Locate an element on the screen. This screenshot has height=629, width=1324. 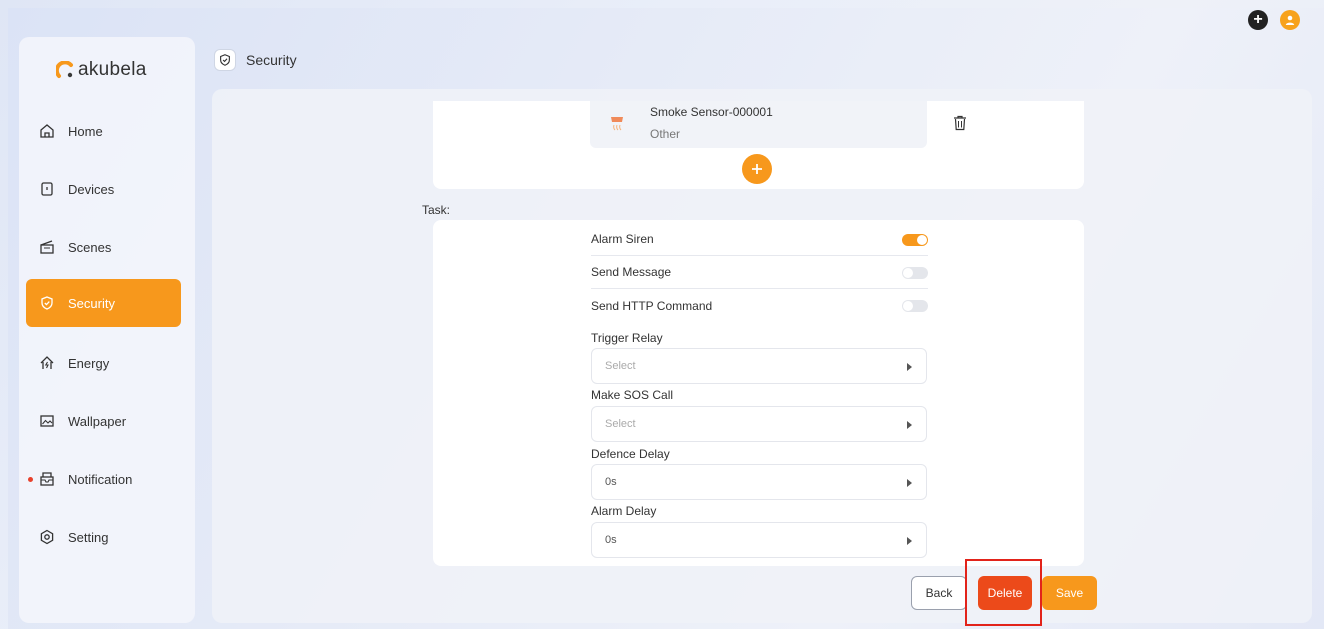
sidebar-item-wallpaper: Wallpaper is located at coordinates (103, 421).